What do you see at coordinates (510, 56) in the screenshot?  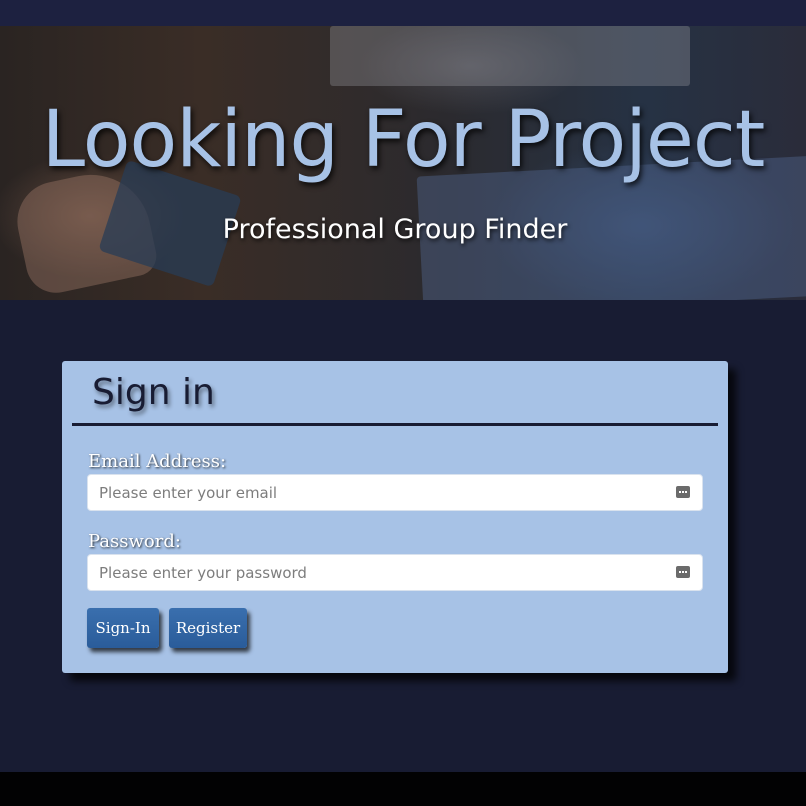 I see `hero-background-paper` at bounding box center [510, 56].